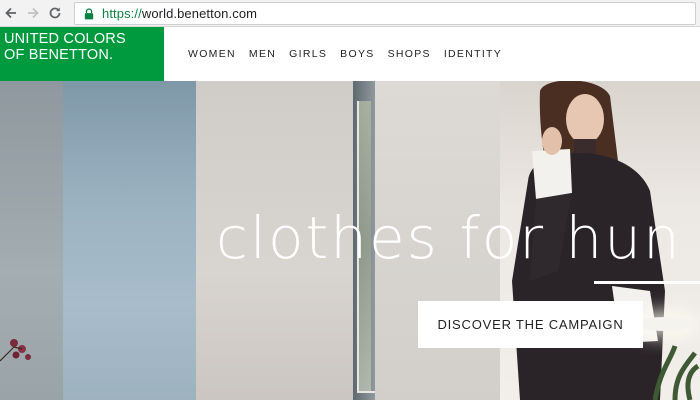 The width and height of the screenshot is (700, 400). What do you see at coordinates (11, 13) in the screenshot?
I see `back-arrow-icon` at bounding box center [11, 13].